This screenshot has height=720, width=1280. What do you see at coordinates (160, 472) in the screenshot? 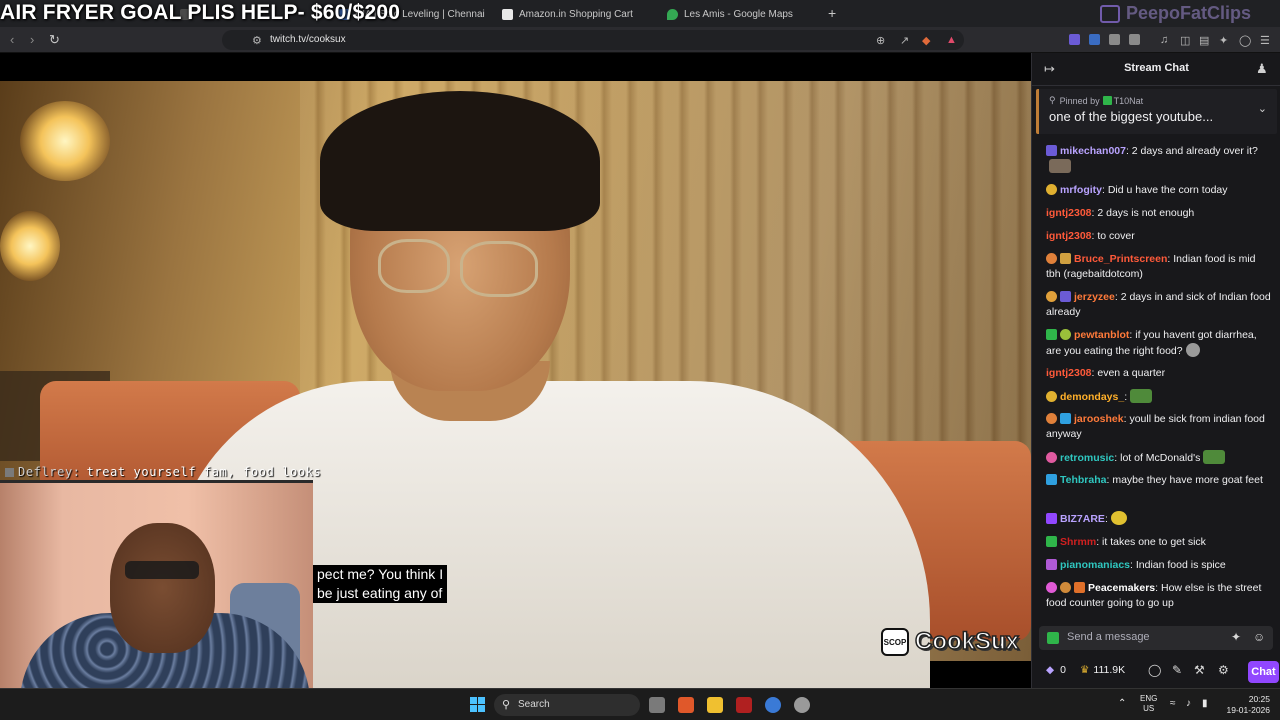
I see `overlay-chat-message: Deflrey: treat yourself fam, food looks` at bounding box center [160, 472].